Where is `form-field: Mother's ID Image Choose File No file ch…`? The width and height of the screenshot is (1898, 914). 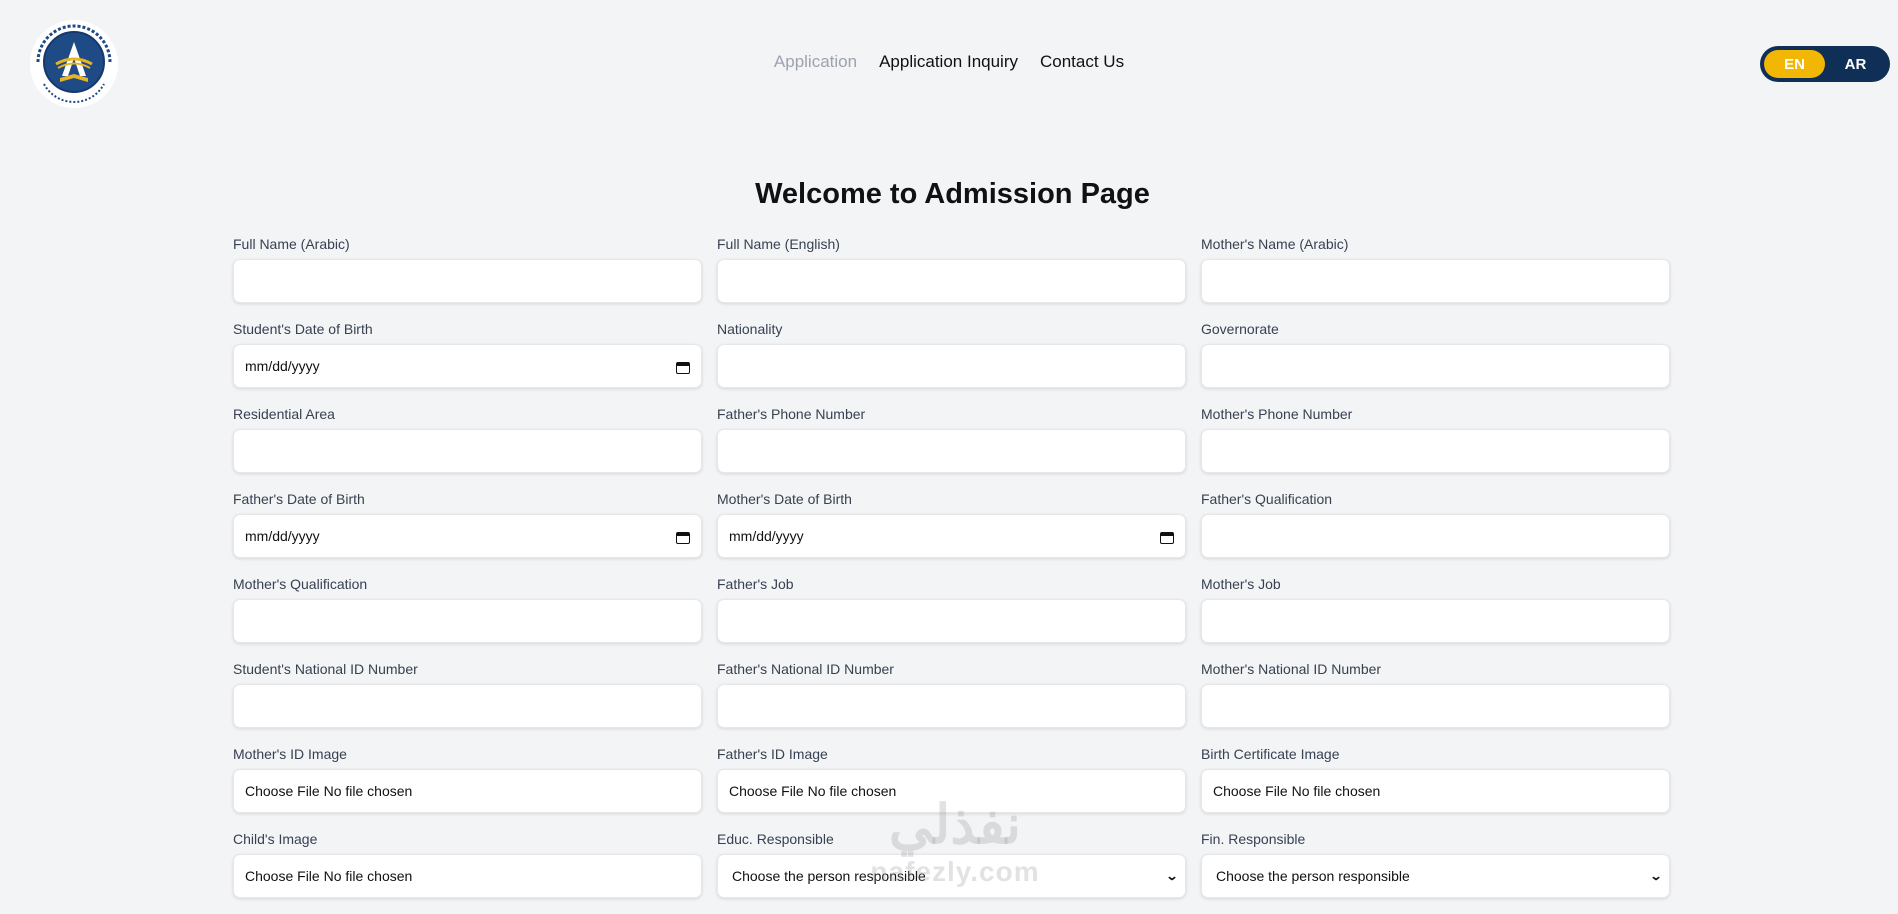
form-field: Mother's ID Image Choose File No file ch… is located at coordinates (467, 786).